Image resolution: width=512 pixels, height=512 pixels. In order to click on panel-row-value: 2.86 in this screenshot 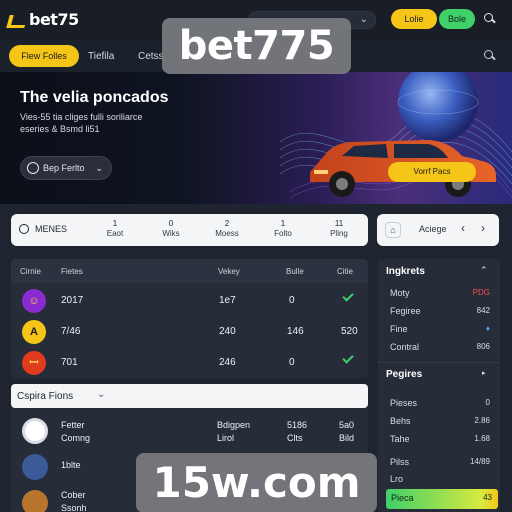, I will do `click(482, 420)`.